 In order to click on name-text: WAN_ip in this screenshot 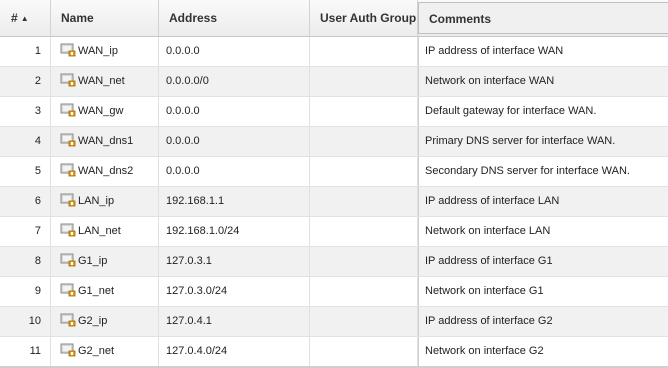, I will do `click(98, 51)`.